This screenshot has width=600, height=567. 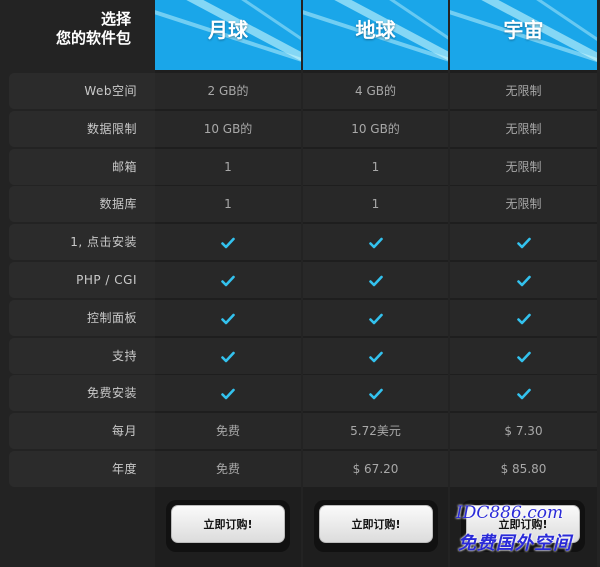 I want to click on feature-label: 数据库, so click(x=82, y=204).